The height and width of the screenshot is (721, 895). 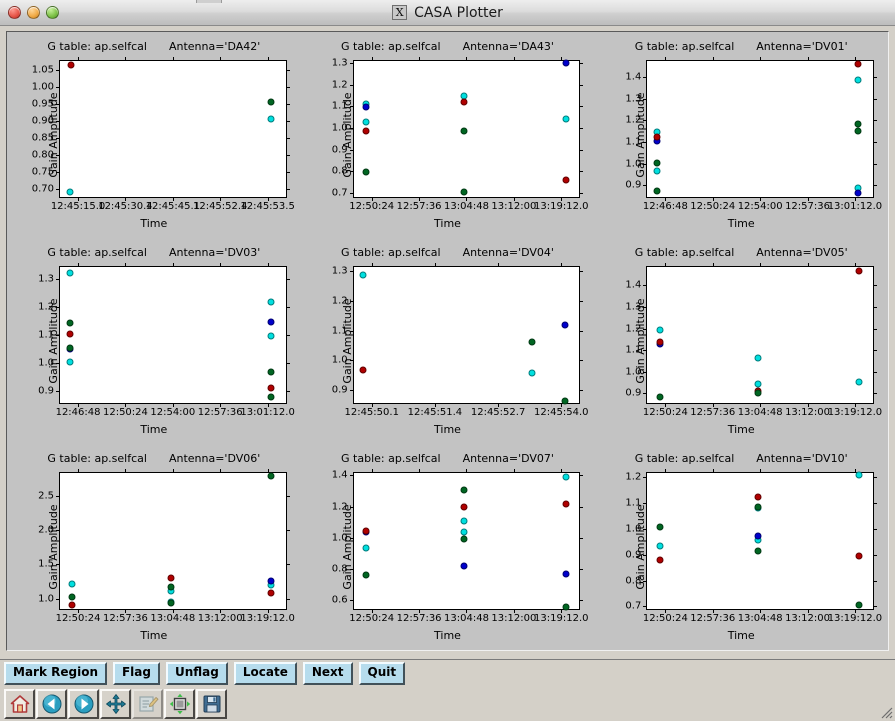 What do you see at coordinates (78, 618) in the screenshot?
I see `x-tick-label: 12:50:24` at bounding box center [78, 618].